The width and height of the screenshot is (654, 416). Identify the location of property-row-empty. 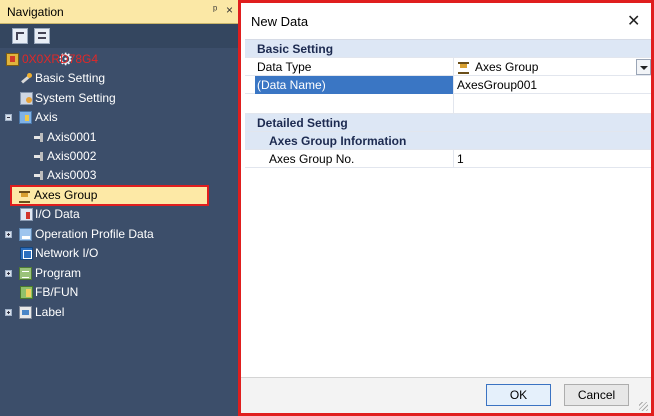
(448, 104).